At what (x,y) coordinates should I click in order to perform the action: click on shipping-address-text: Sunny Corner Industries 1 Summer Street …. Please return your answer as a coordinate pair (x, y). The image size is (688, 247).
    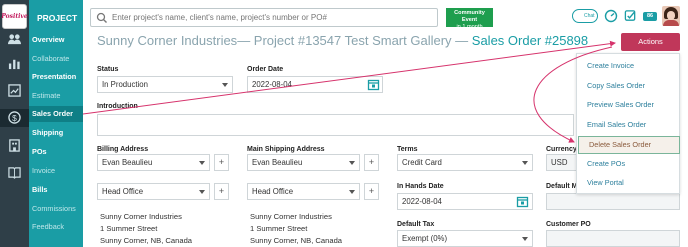
    Looking at the image, I should click on (296, 229).